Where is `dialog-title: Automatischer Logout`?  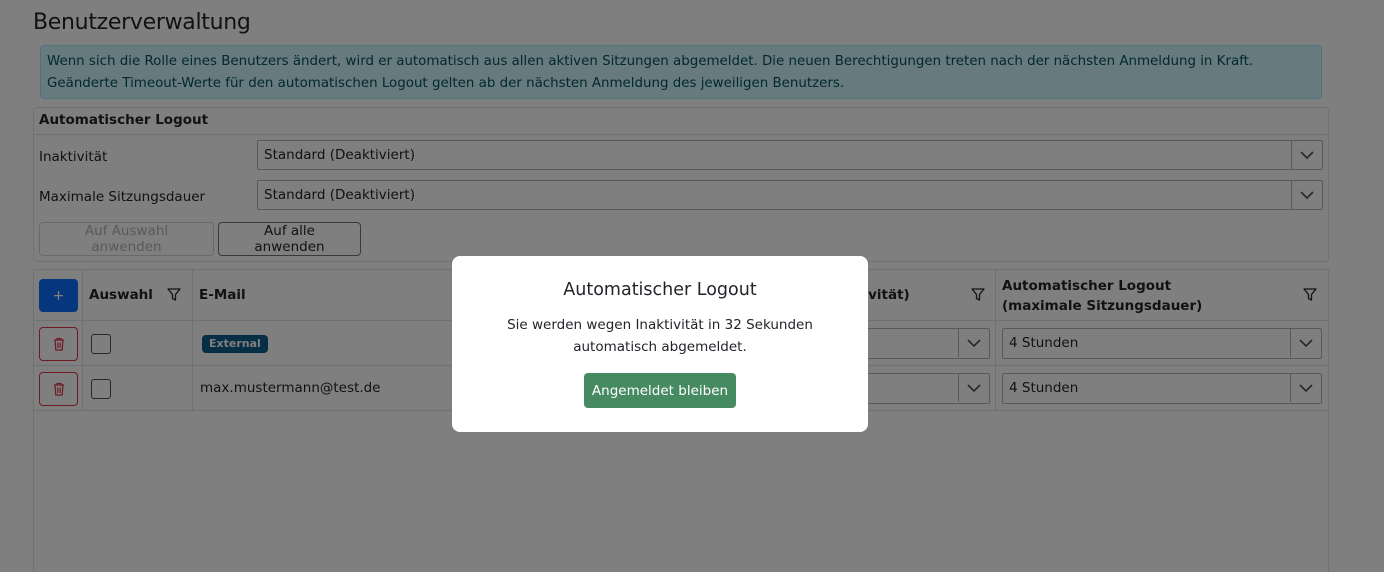 dialog-title: Automatischer Logout is located at coordinates (660, 290).